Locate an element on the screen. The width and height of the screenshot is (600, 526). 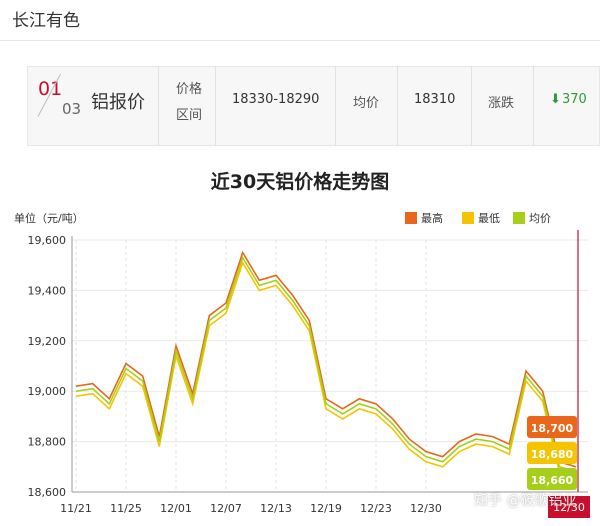
end-value-label: 18,700 is located at coordinates (552, 428).